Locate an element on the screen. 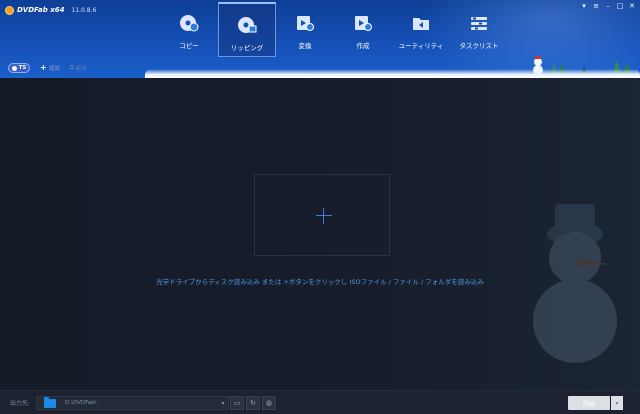 The width and height of the screenshot is (640, 414). tab-create: 作成 is located at coordinates (363, 29).